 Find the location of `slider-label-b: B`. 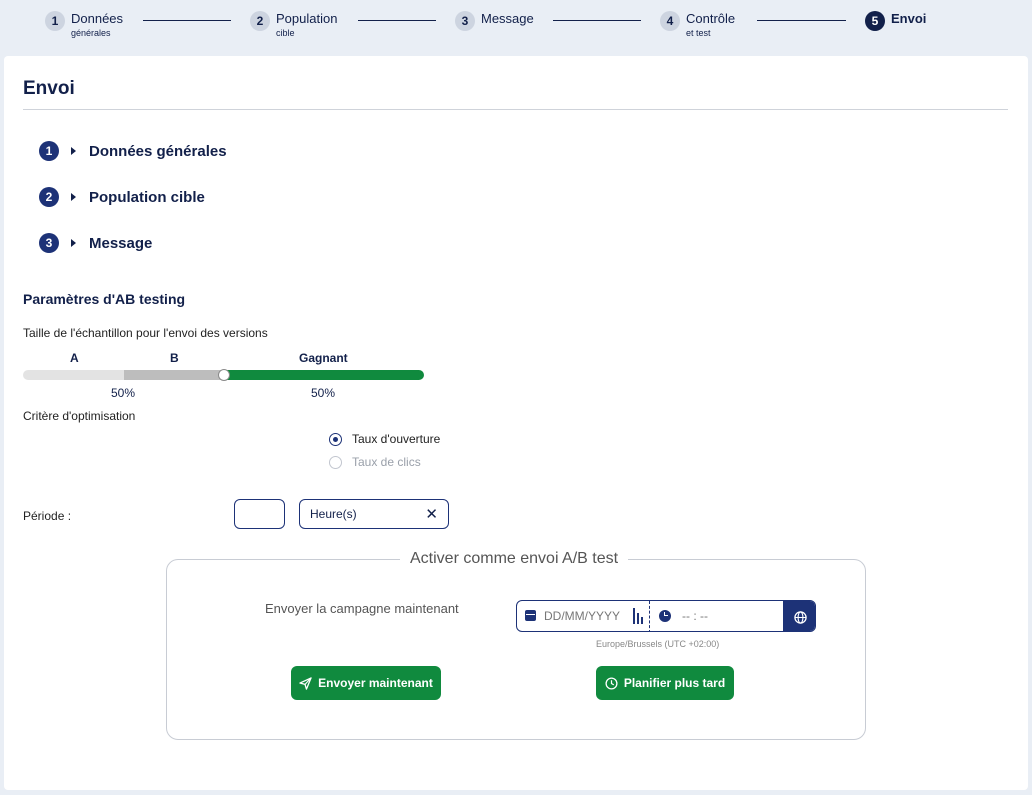

slider-label-b: B is located at coordinates (174, 358).